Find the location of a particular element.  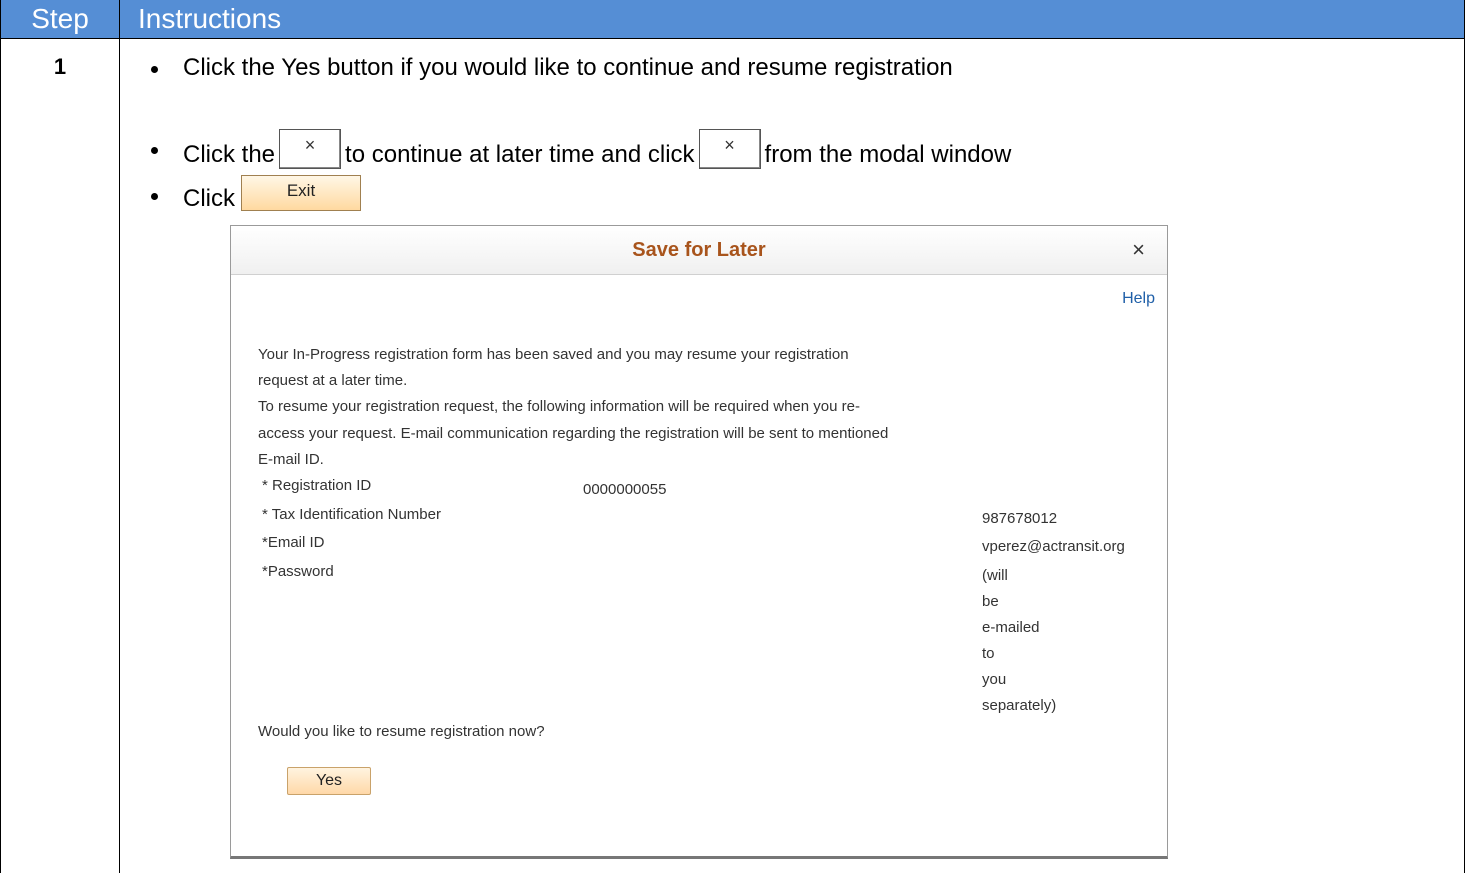

column-divider is located at coordinates (119, 455).